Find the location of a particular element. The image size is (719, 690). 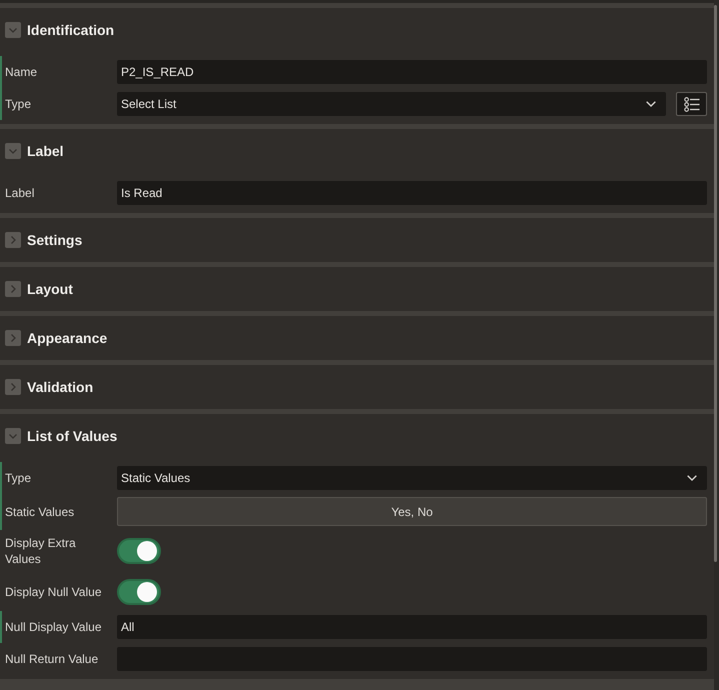

text-field: All is located at coordinates (412, 627).